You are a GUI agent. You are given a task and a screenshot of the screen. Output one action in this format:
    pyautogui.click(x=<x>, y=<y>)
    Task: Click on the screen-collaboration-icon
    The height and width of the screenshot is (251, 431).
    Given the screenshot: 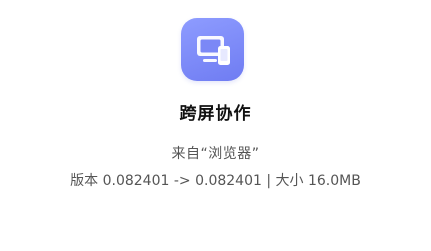 What is the action you would take?
    pyautogui.click(x=213, y=50)
    